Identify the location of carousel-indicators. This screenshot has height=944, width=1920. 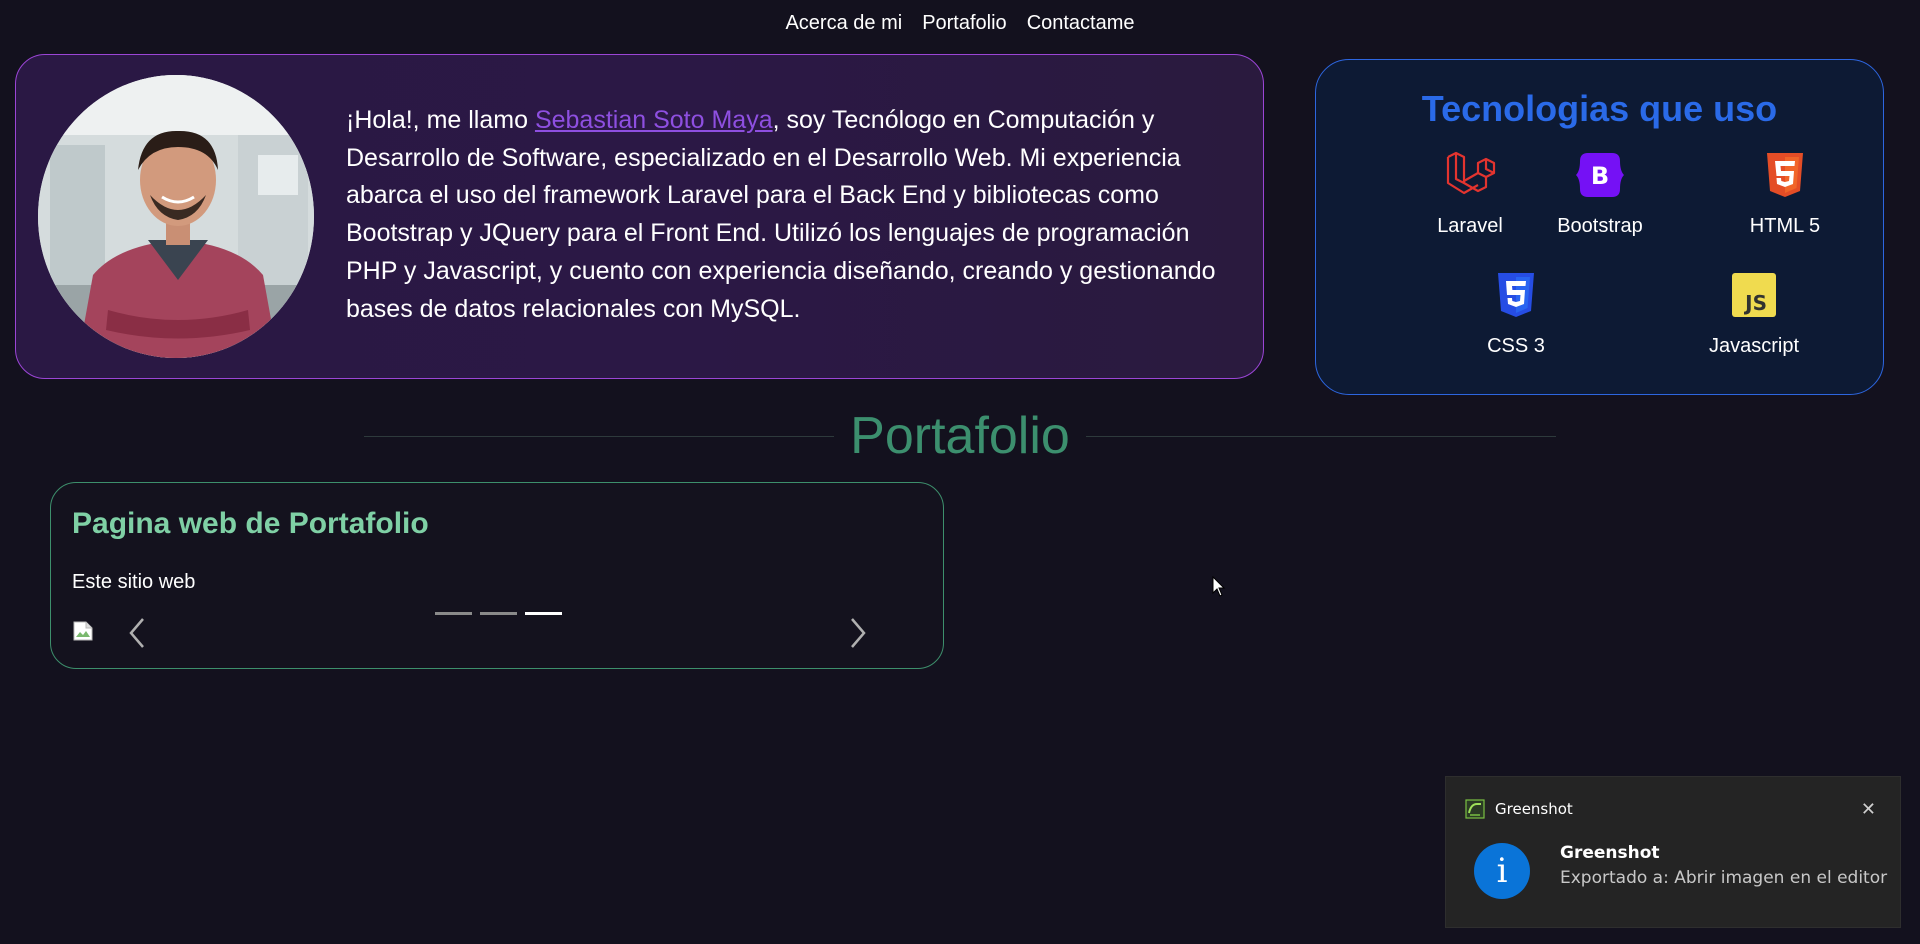
(498, 613).